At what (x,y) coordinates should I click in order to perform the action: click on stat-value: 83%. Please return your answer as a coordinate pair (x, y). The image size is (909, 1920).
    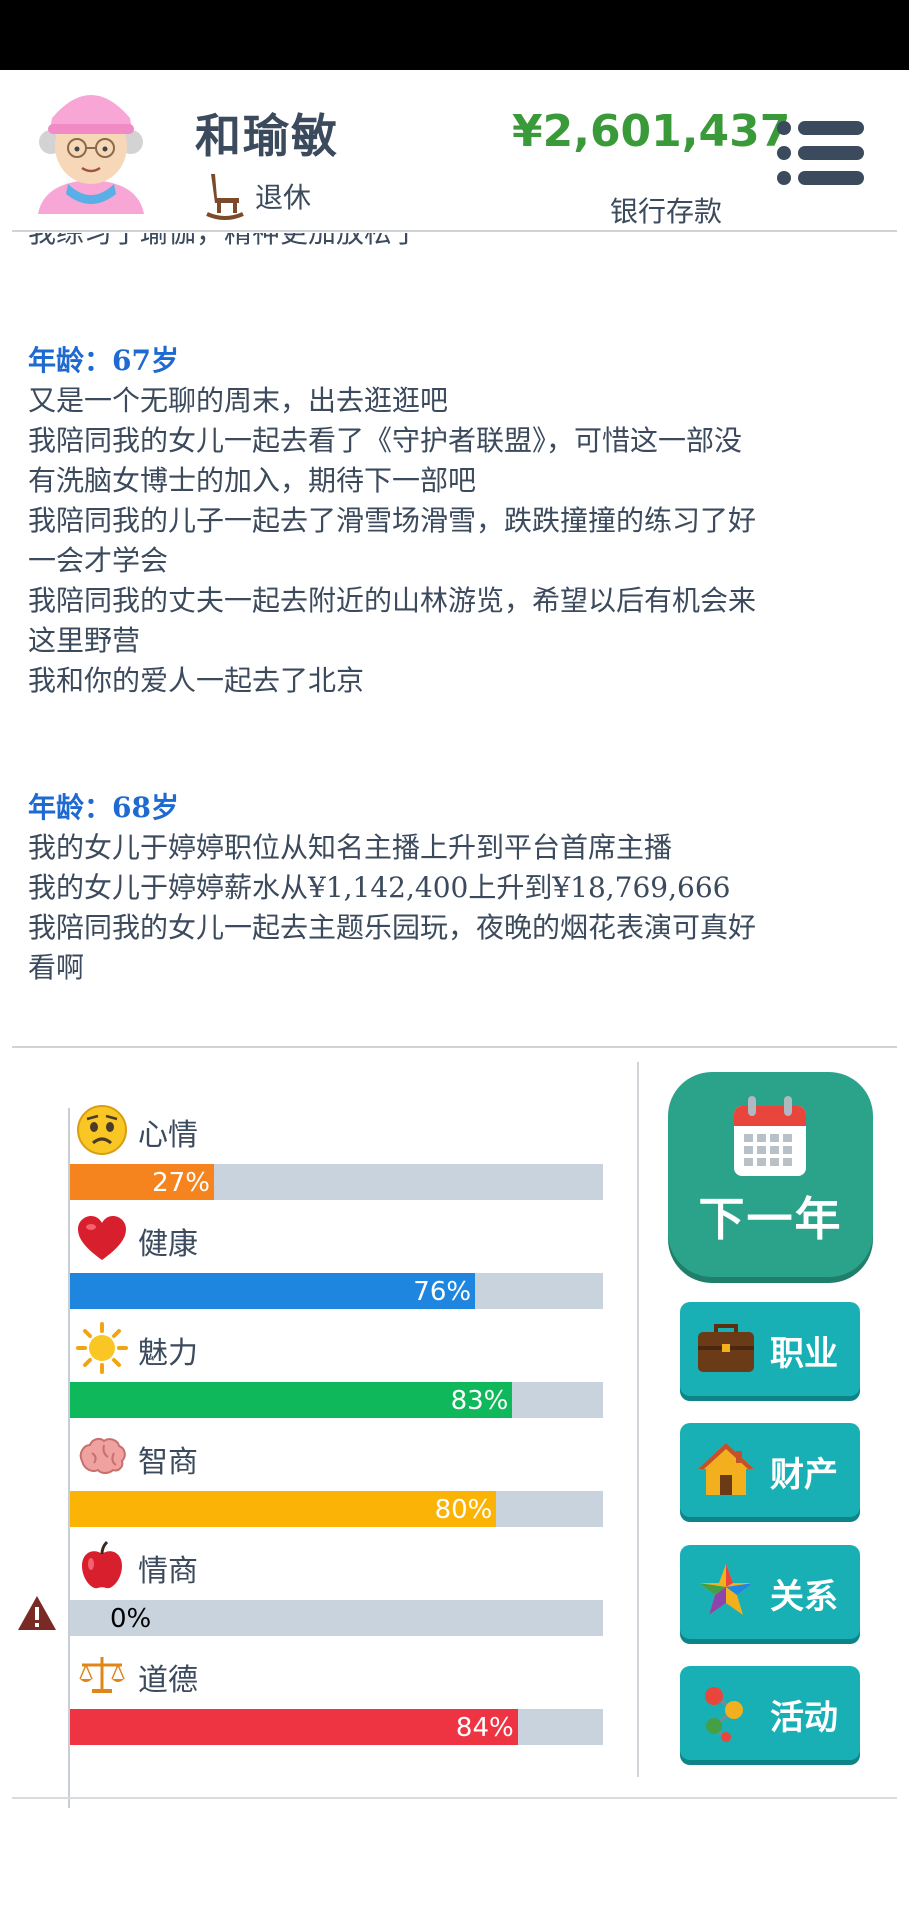
    Looking at the image, I should click on (479, 1401).